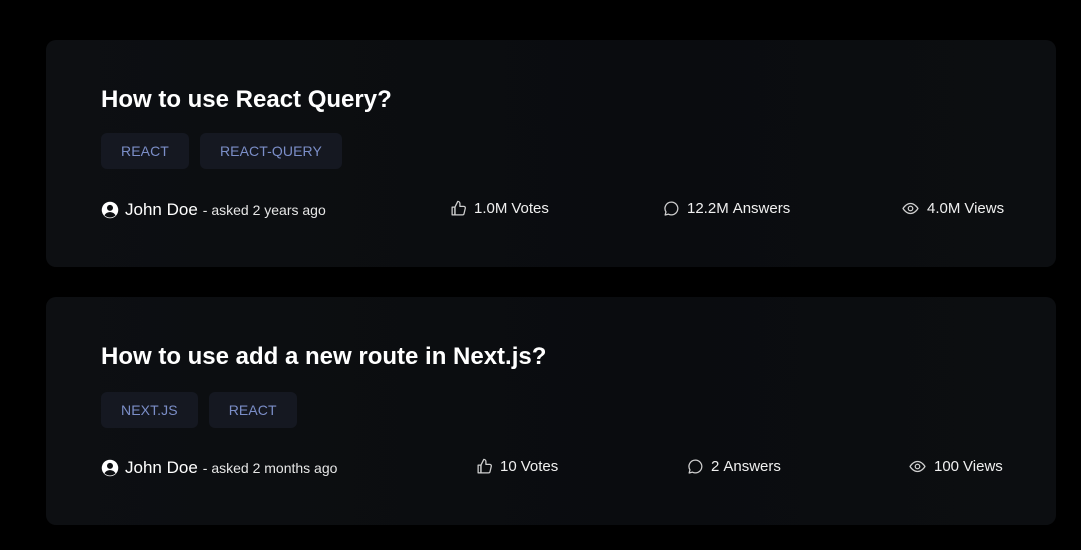 This screenshot has height=550, width=1081. I want to click on views-metric: 100 Views, so click(955, 466).